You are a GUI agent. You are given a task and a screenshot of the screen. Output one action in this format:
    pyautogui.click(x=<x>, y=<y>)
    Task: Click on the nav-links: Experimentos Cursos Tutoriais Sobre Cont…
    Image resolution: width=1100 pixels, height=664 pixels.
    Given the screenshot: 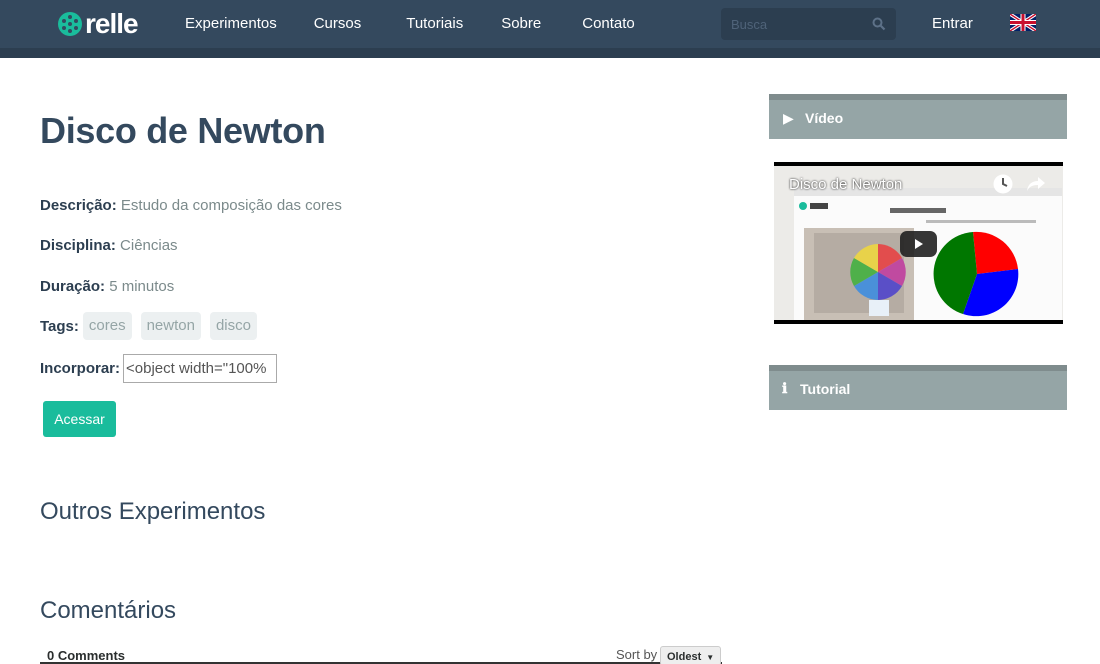 What is the action you would take?
    pyautogui.click(x=410, y=24)
    